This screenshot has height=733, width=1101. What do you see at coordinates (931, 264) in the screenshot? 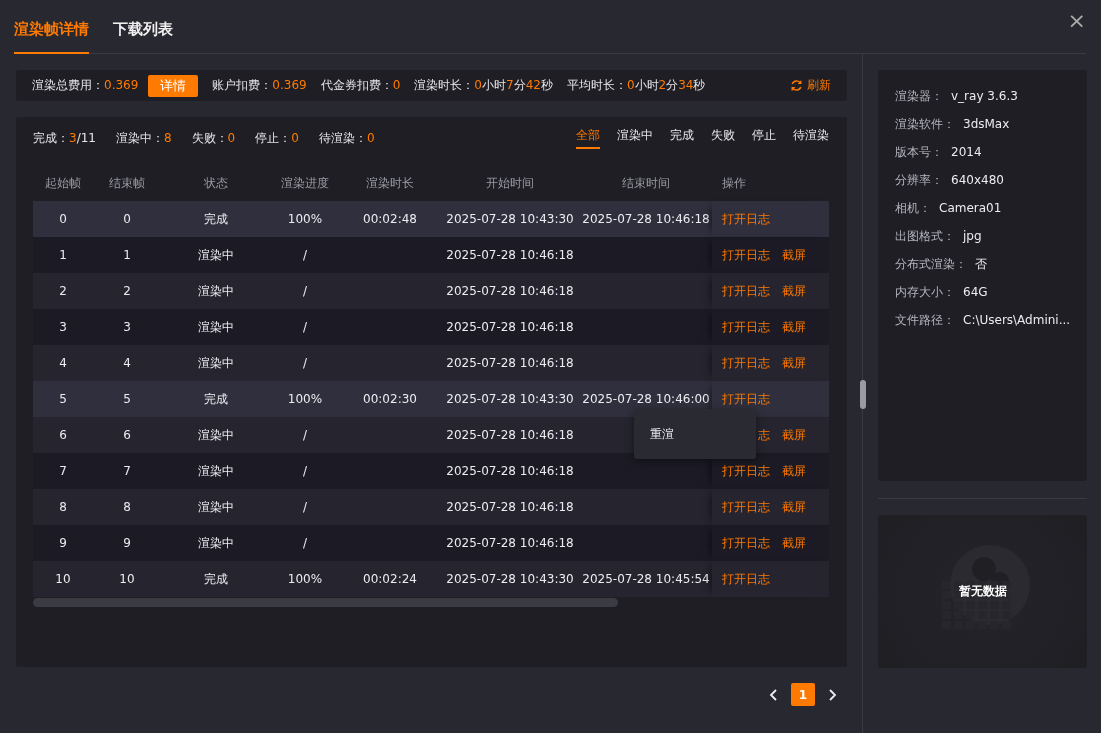
I see `info-label: 分布式渲染：` at bounding box center [931, 264].